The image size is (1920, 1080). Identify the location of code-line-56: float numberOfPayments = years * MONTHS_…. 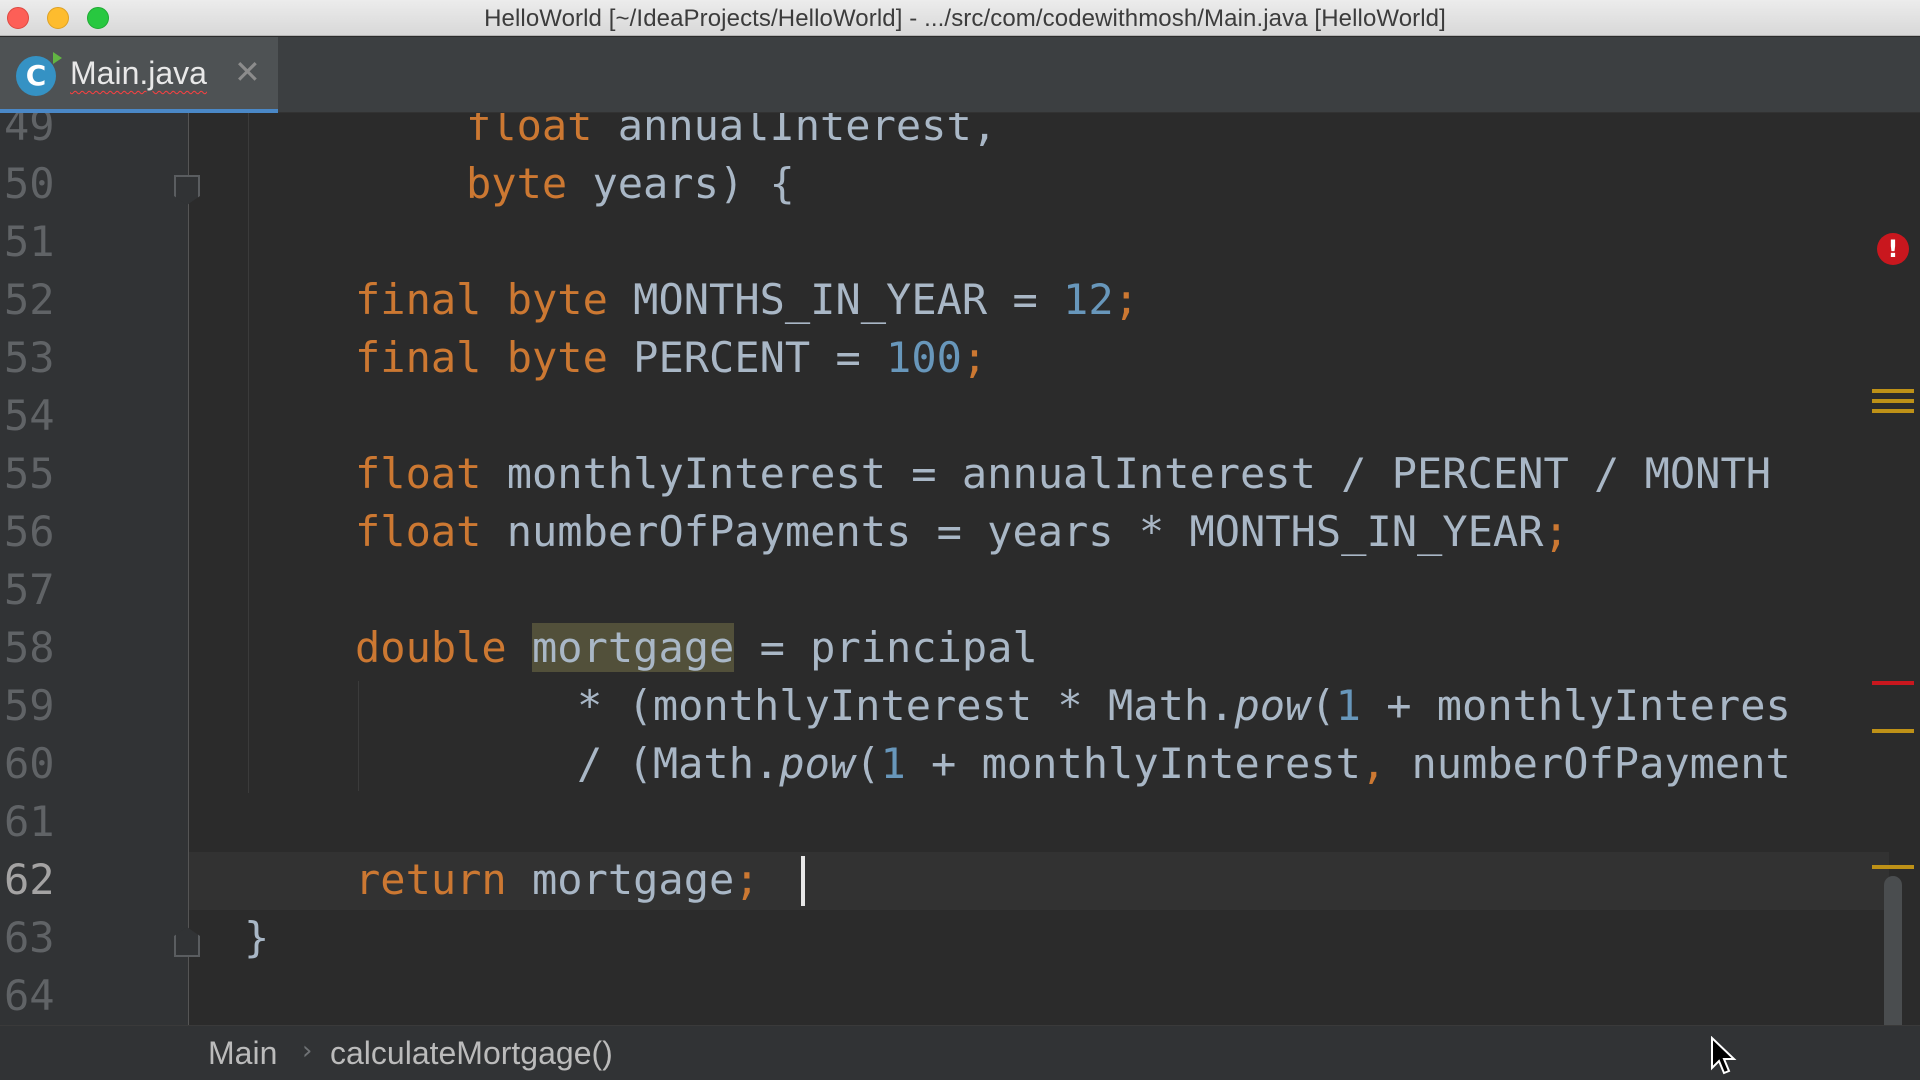
(962, 532).